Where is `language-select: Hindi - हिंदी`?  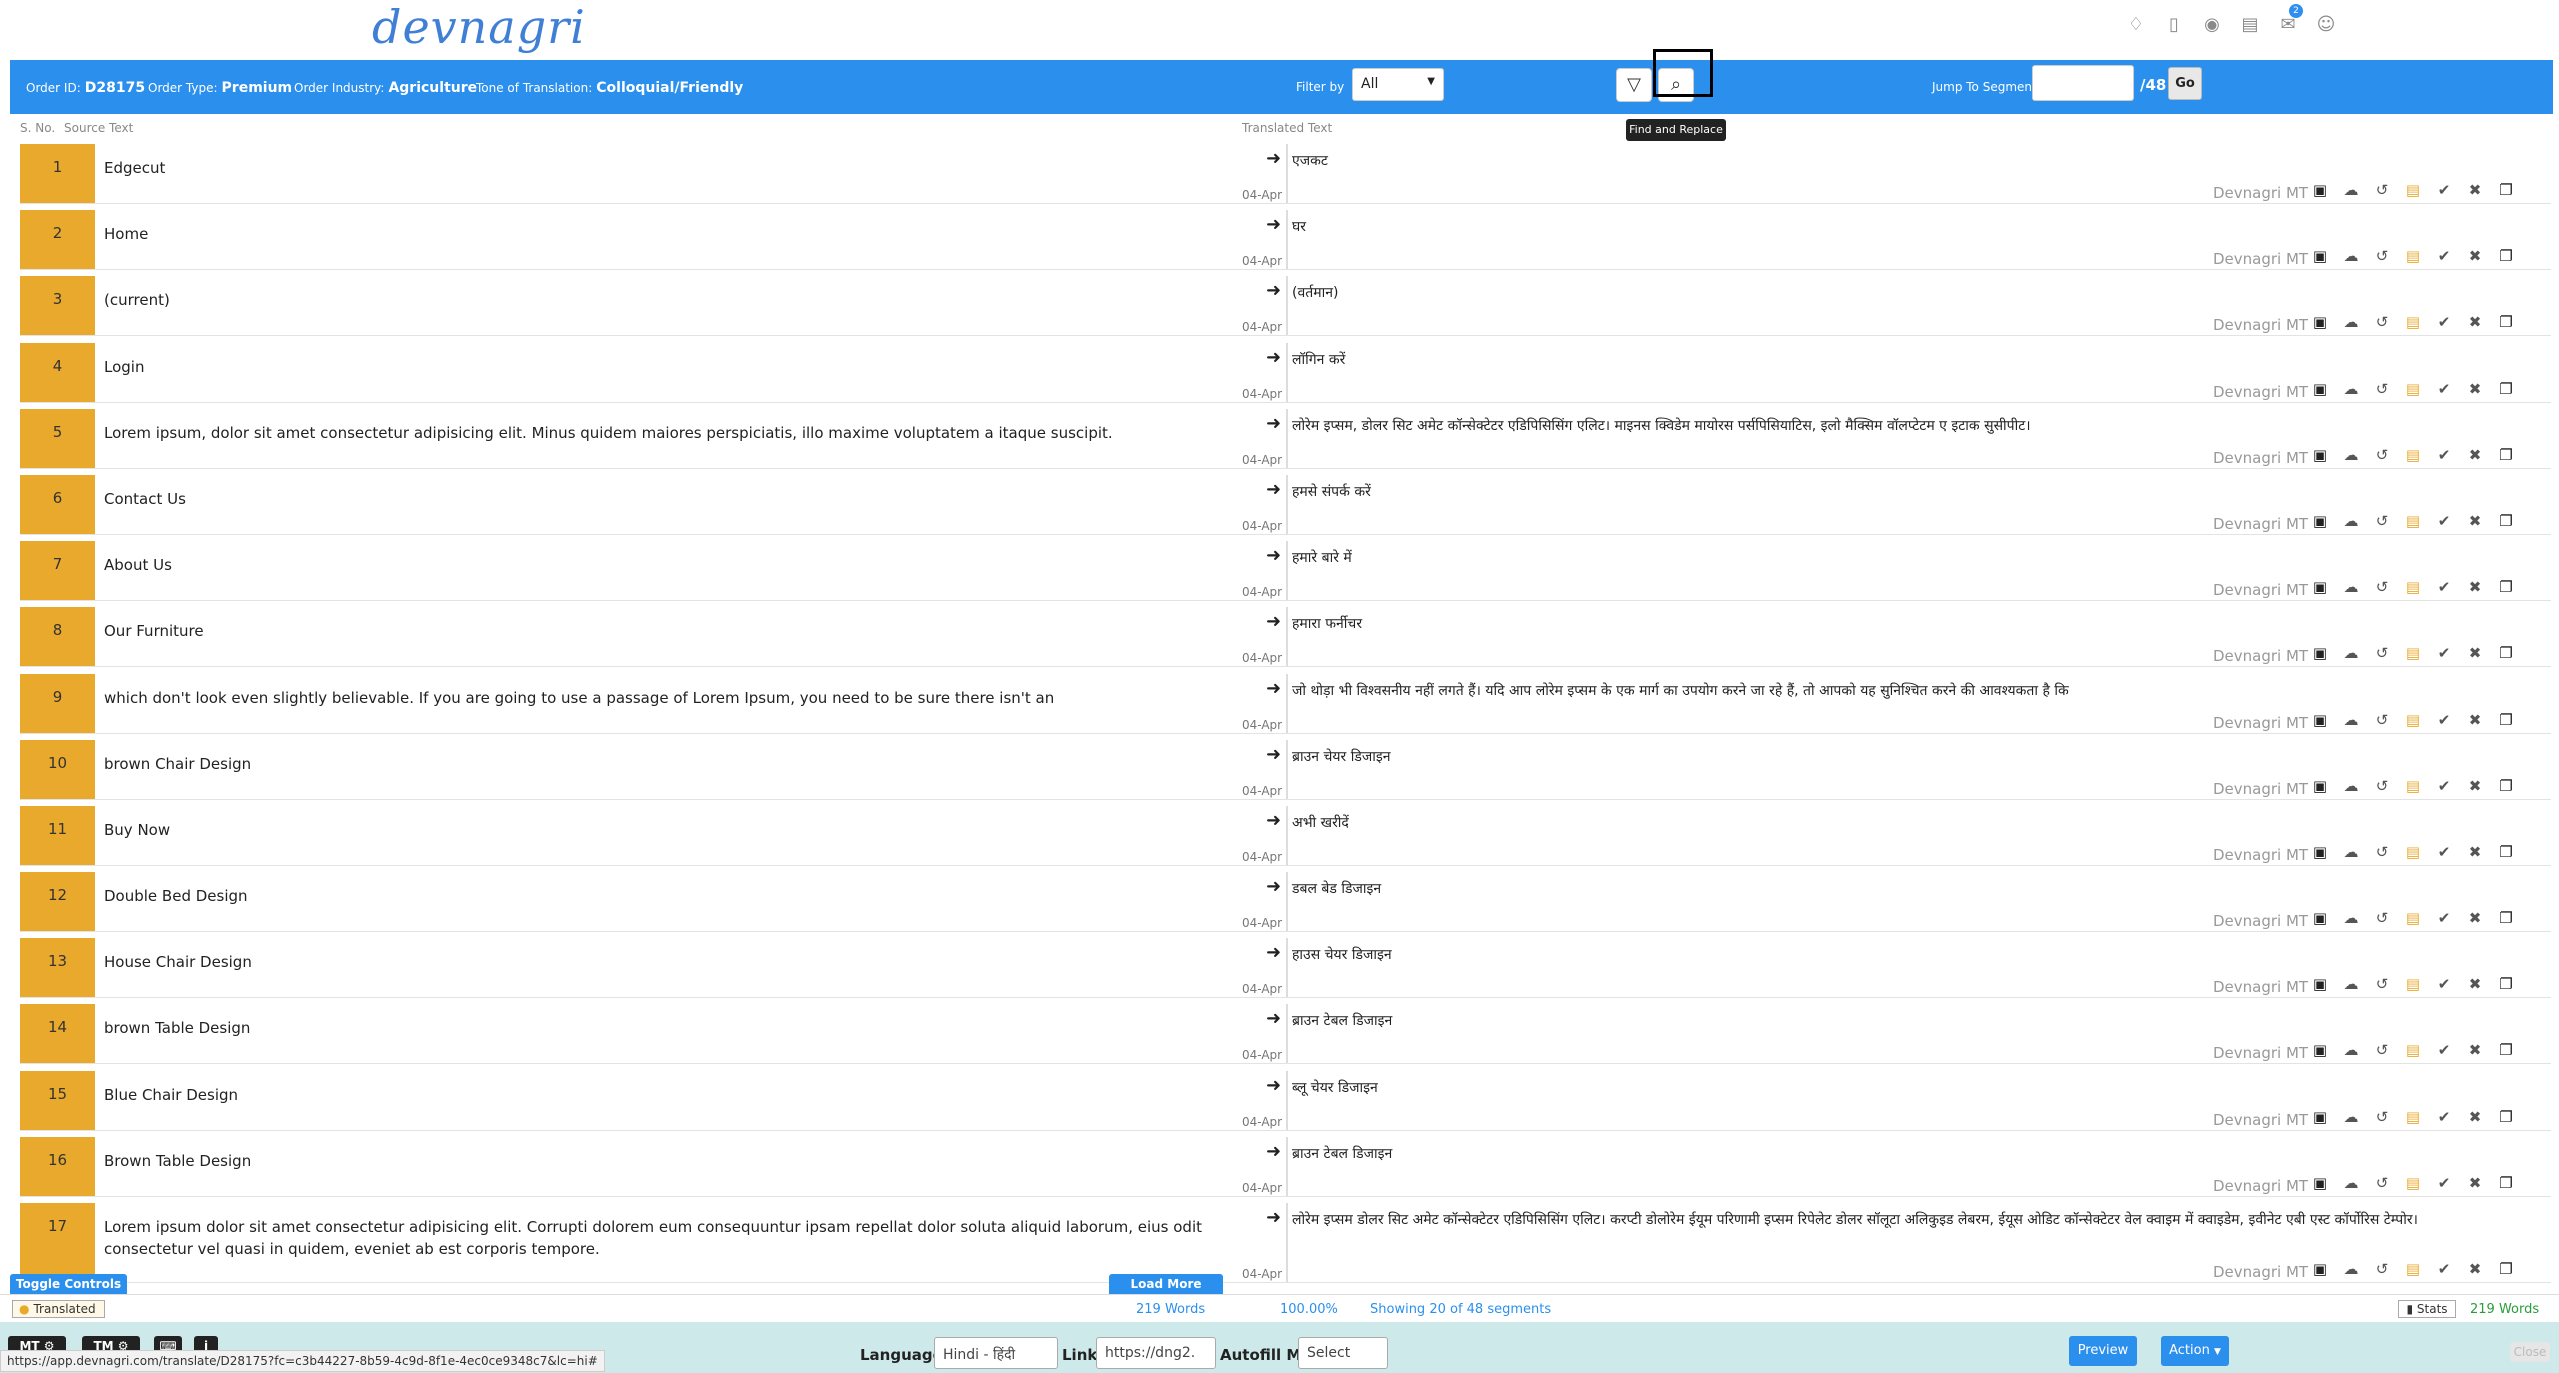 language-select: Hindi - हिंदी is located at coordinates (996, 1353).